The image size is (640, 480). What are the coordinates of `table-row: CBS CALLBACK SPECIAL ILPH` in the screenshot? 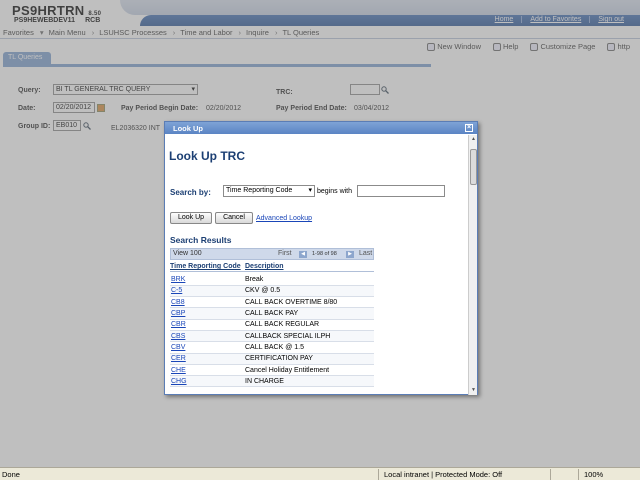 It's located at (272, 336).